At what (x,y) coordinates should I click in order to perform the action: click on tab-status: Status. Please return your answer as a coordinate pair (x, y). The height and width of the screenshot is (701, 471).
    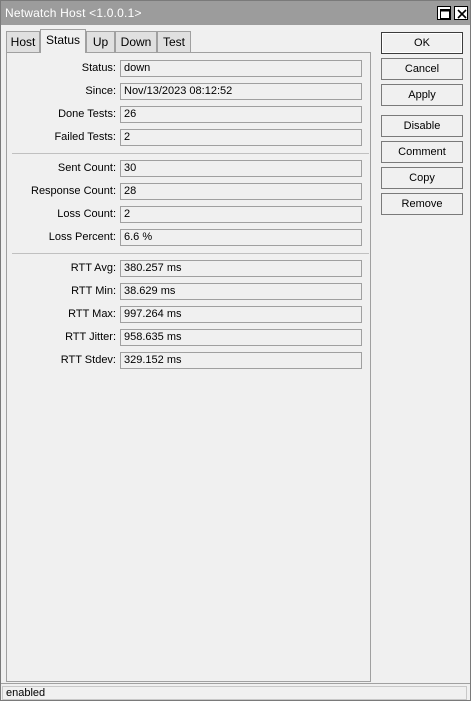
    Looking at the image, I should click on (63, 41).